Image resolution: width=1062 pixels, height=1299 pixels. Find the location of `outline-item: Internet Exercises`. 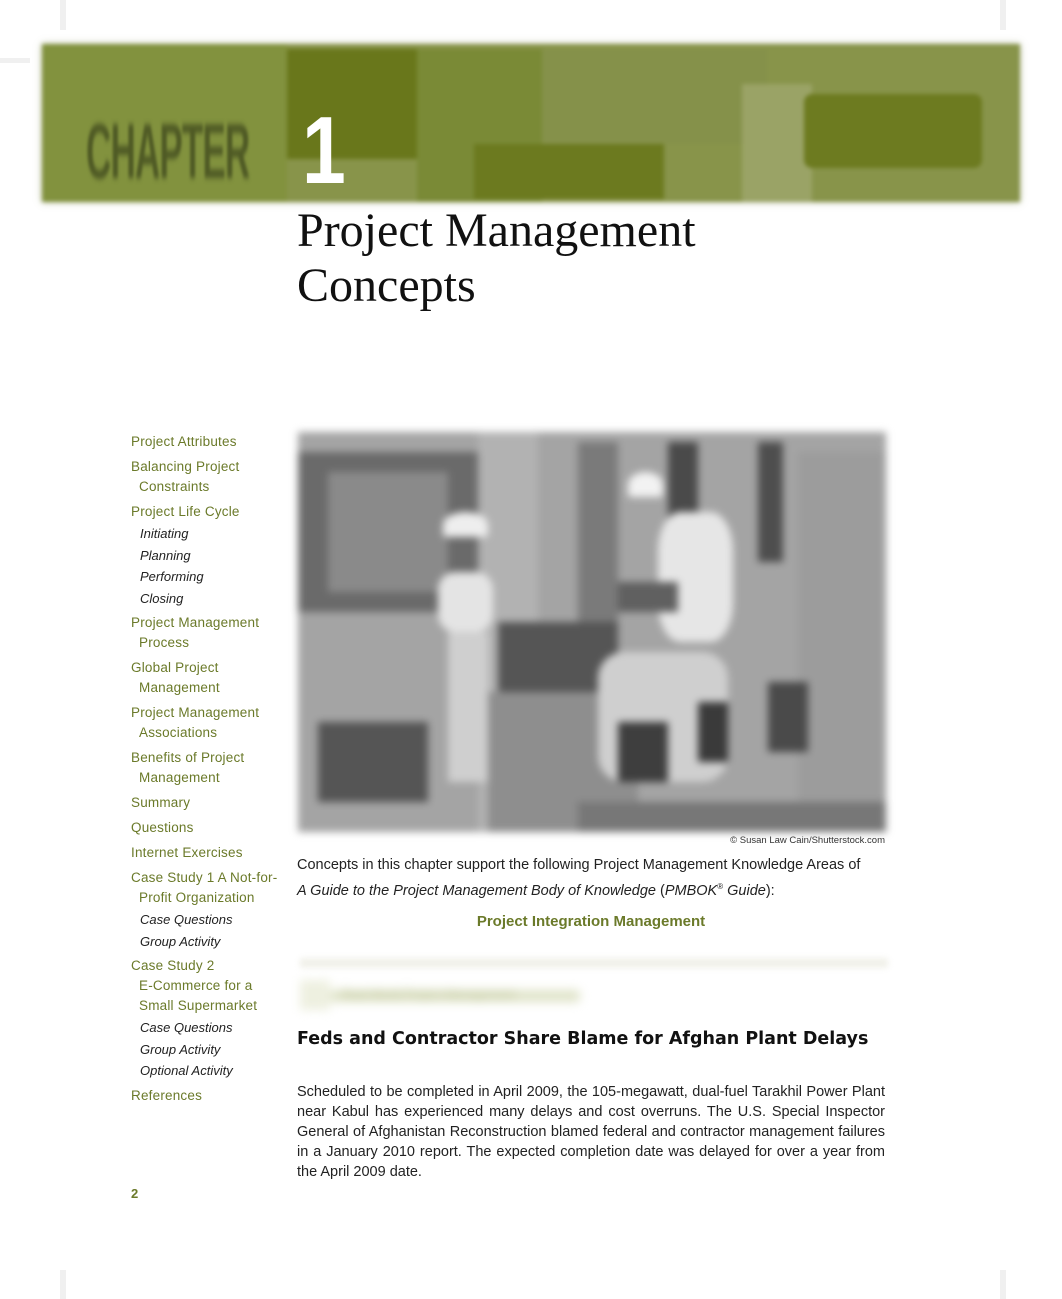

outline-item: Internet Exercises is located at coordinates (206, 853).